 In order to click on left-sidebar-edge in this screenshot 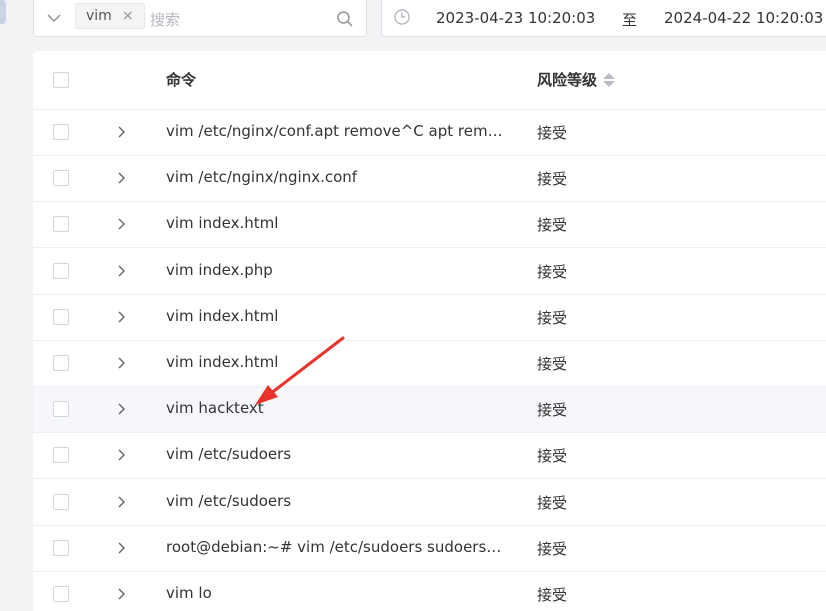, I will do `click(11, 298)`.